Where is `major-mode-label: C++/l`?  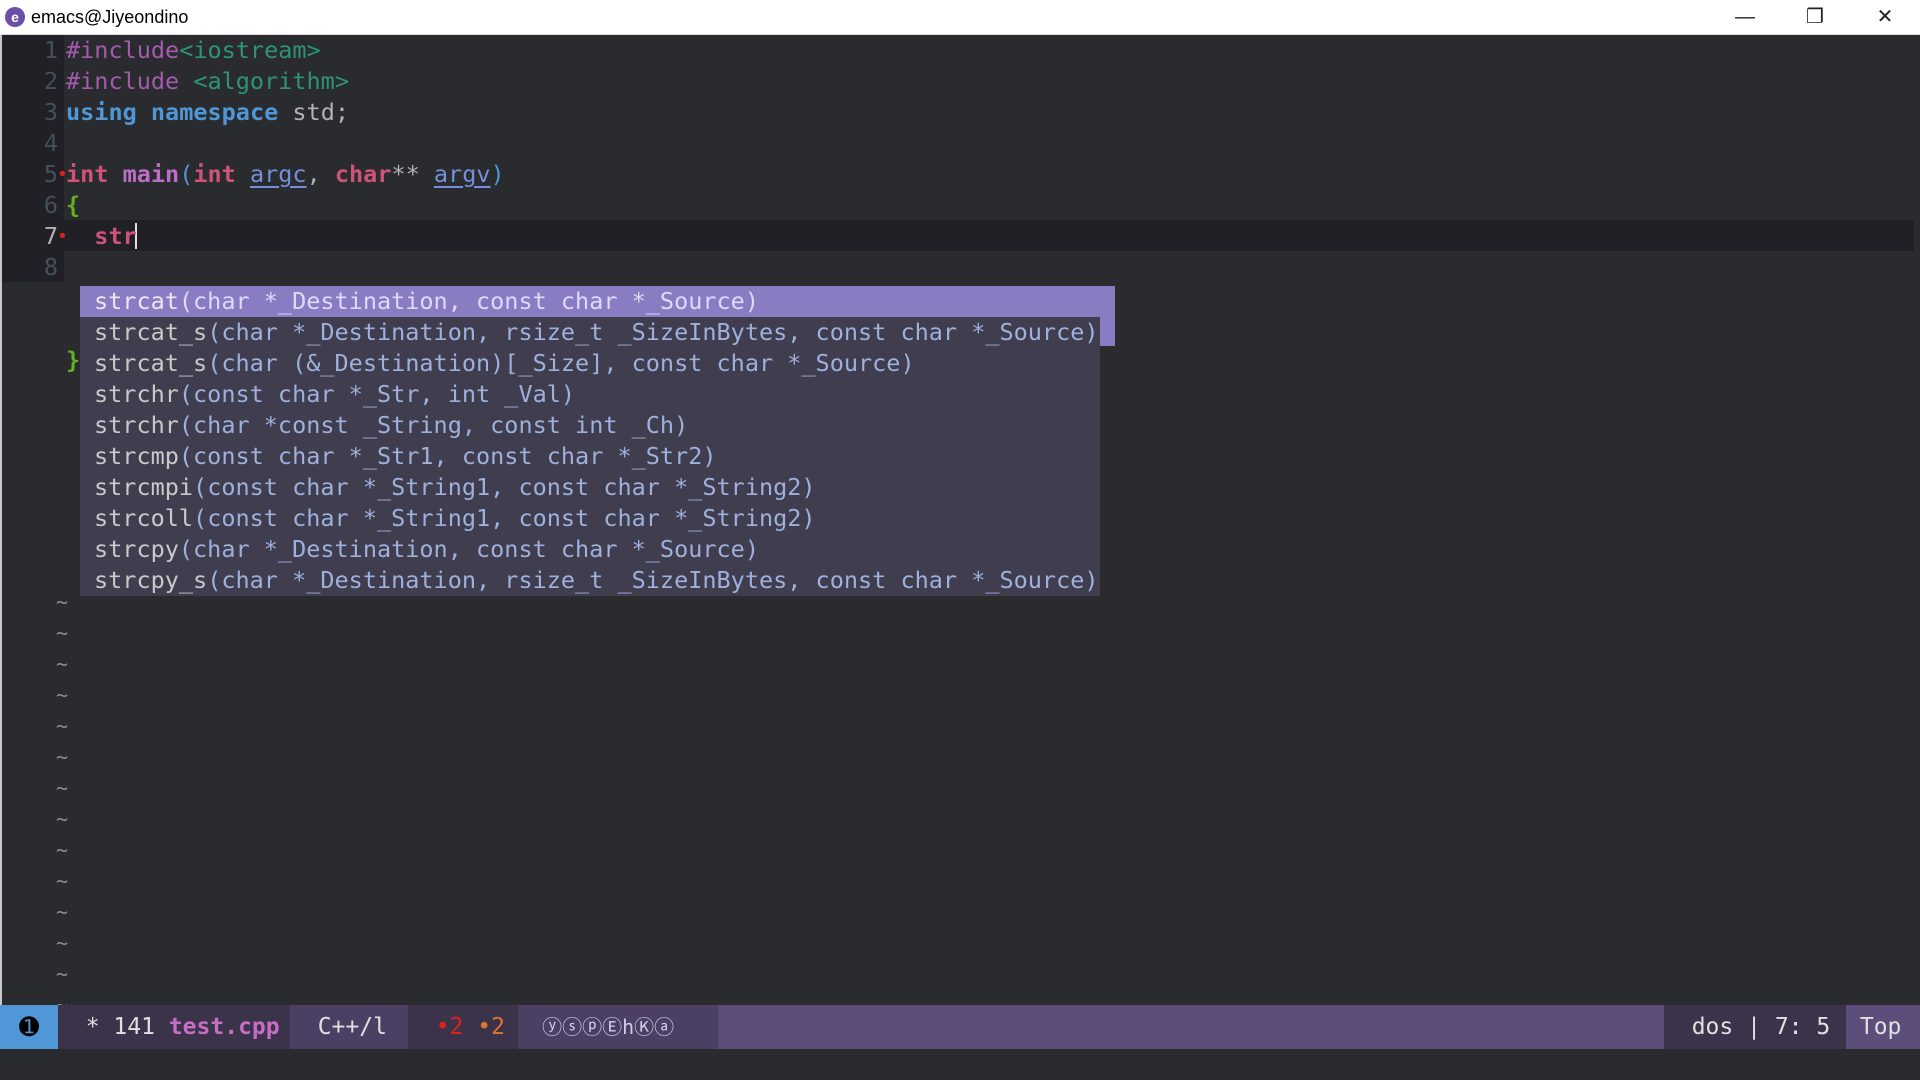
major-mode-label: C++/l is located at coordinates (352, 1027).